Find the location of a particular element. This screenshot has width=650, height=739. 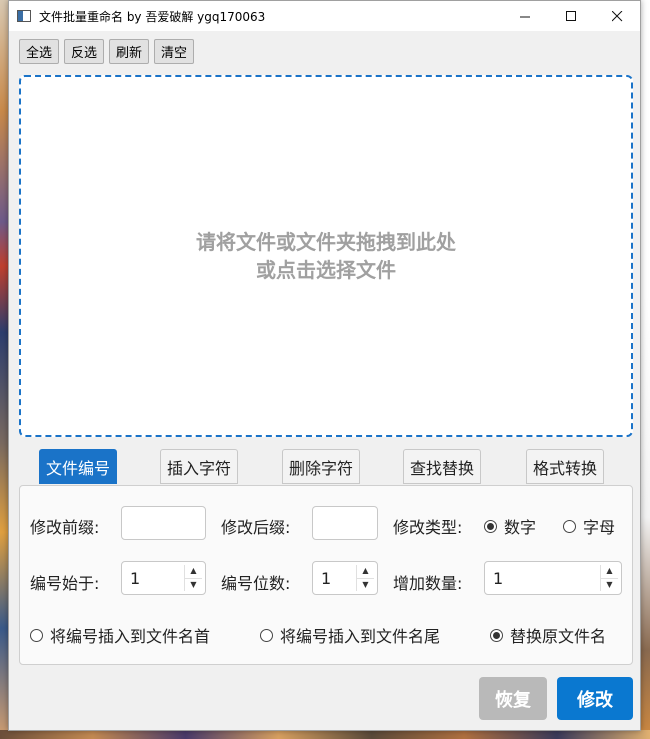

close-button is located at coordinates (617, 16).